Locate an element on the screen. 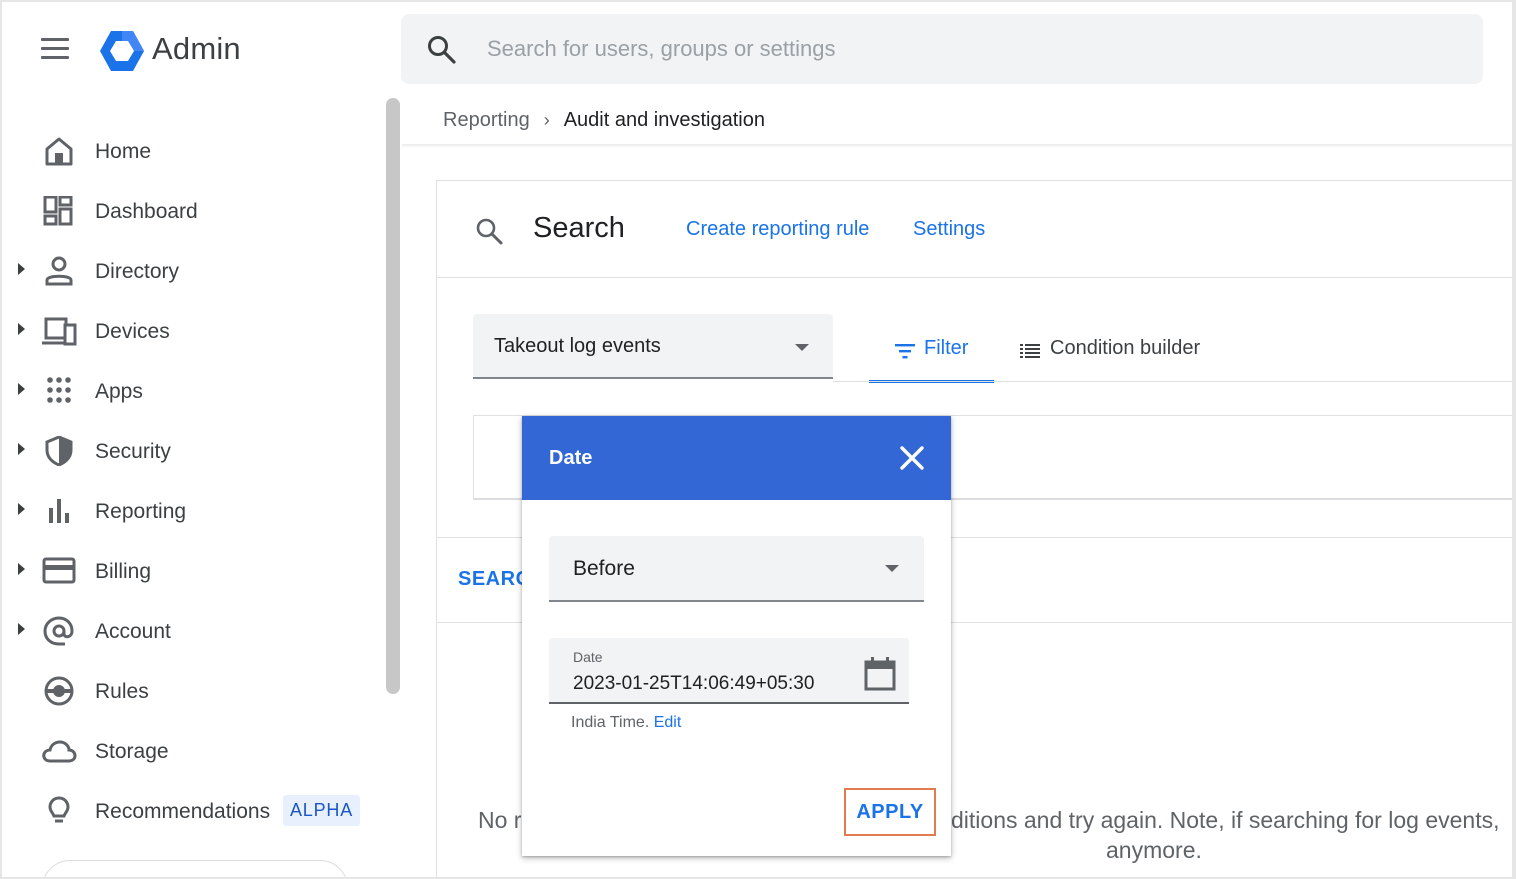  header-divider is located at coordinates (974, 277).